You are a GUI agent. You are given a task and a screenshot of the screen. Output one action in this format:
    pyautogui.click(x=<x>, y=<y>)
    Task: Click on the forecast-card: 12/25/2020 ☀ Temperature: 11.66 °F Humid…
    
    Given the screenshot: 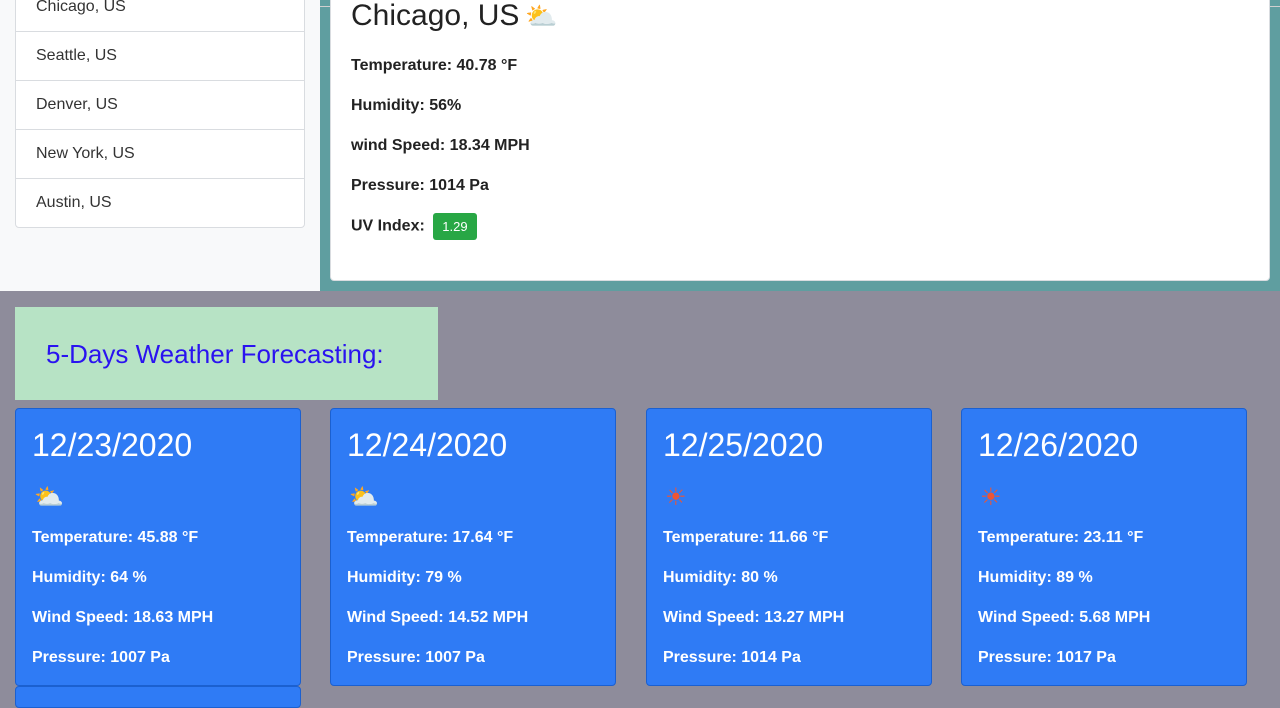 What is the action you would take?
    pyautogui.click(x=789, y=547)
    